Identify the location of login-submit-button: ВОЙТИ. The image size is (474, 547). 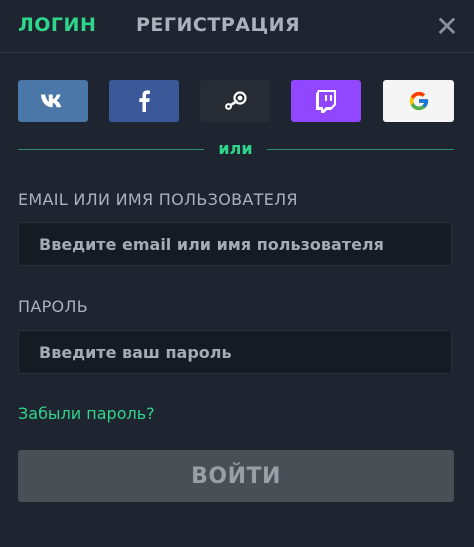
(236, 476).